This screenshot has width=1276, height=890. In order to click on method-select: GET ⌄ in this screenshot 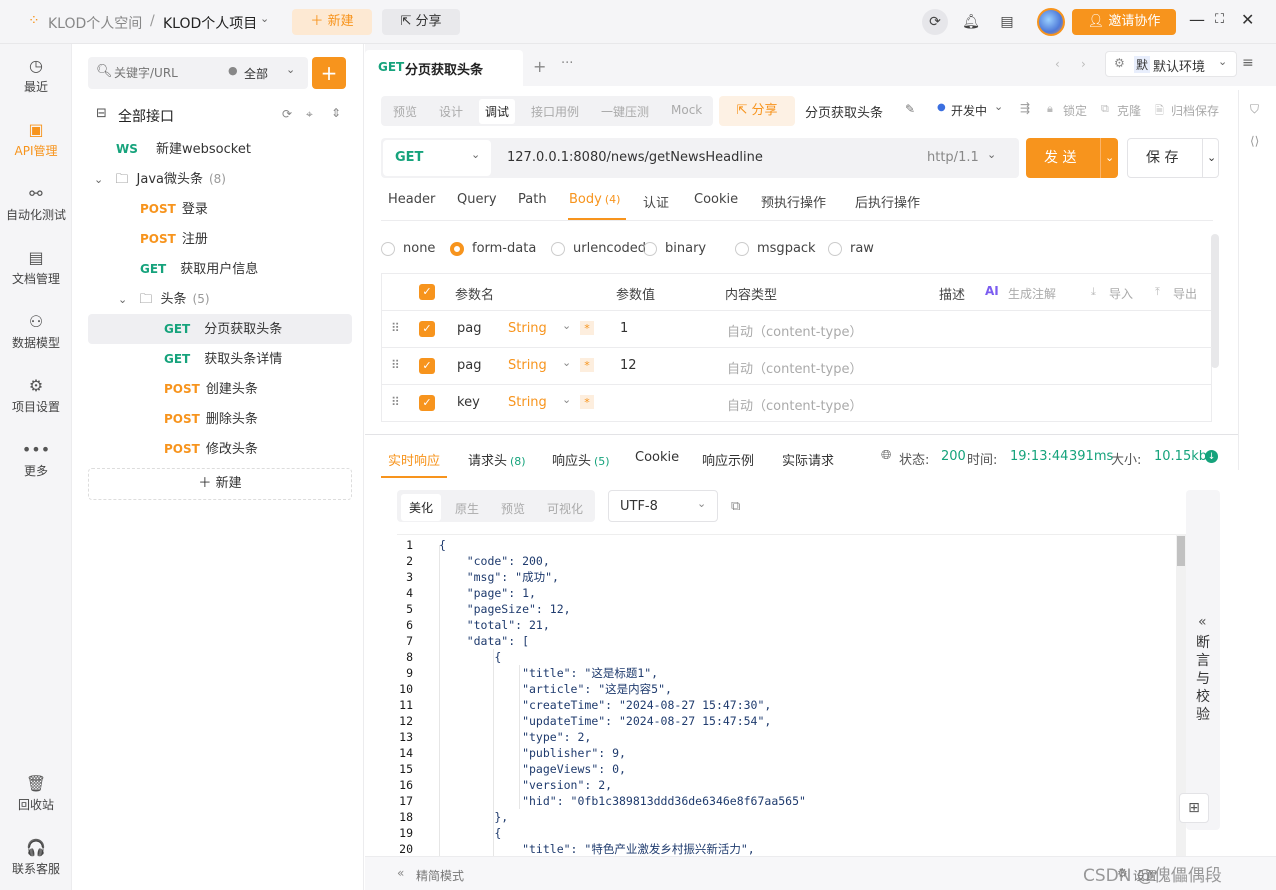, I will do `click(437, 158)`.